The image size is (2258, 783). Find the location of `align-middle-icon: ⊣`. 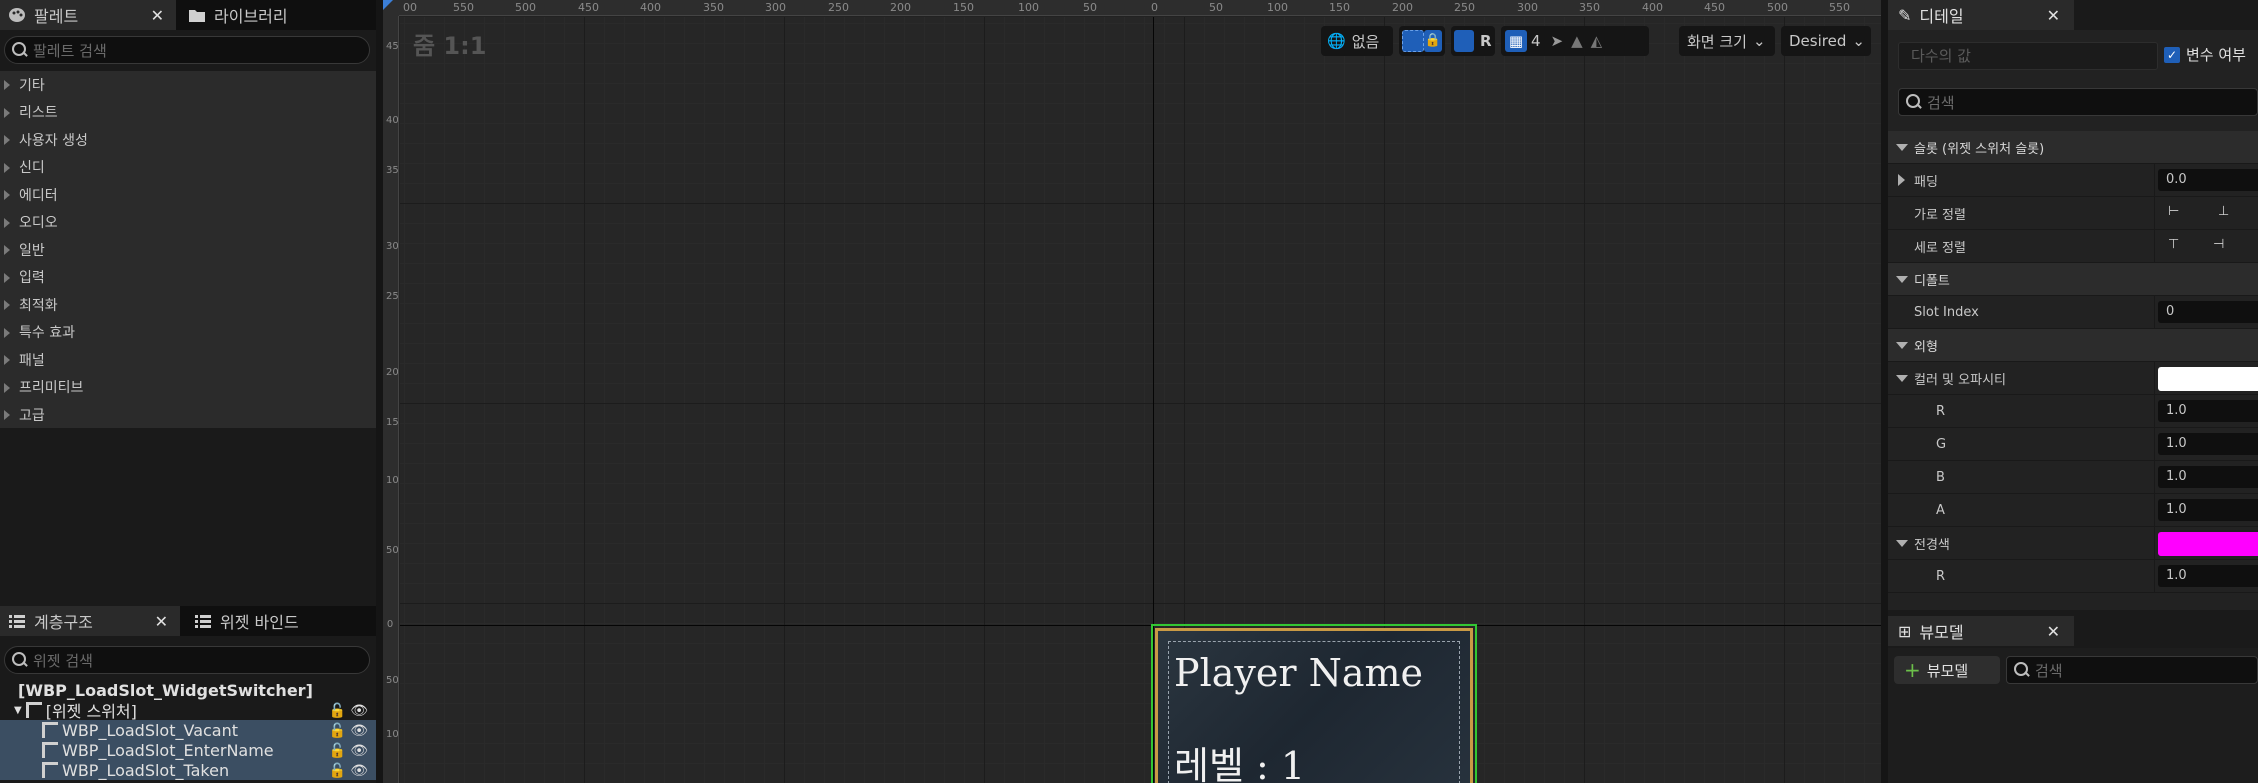

align-middle-icon: ⊣ is located at coordinates (2218, 244).